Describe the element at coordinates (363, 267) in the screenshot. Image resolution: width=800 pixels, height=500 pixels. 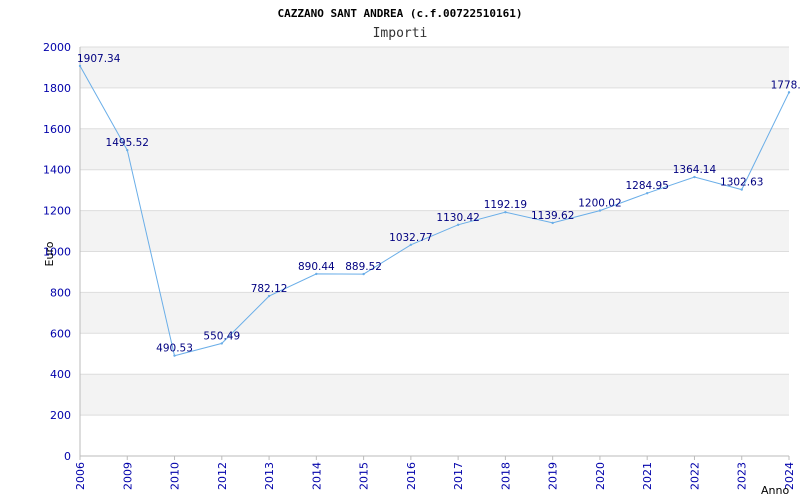
I see `data-label: 889.52` at that location.